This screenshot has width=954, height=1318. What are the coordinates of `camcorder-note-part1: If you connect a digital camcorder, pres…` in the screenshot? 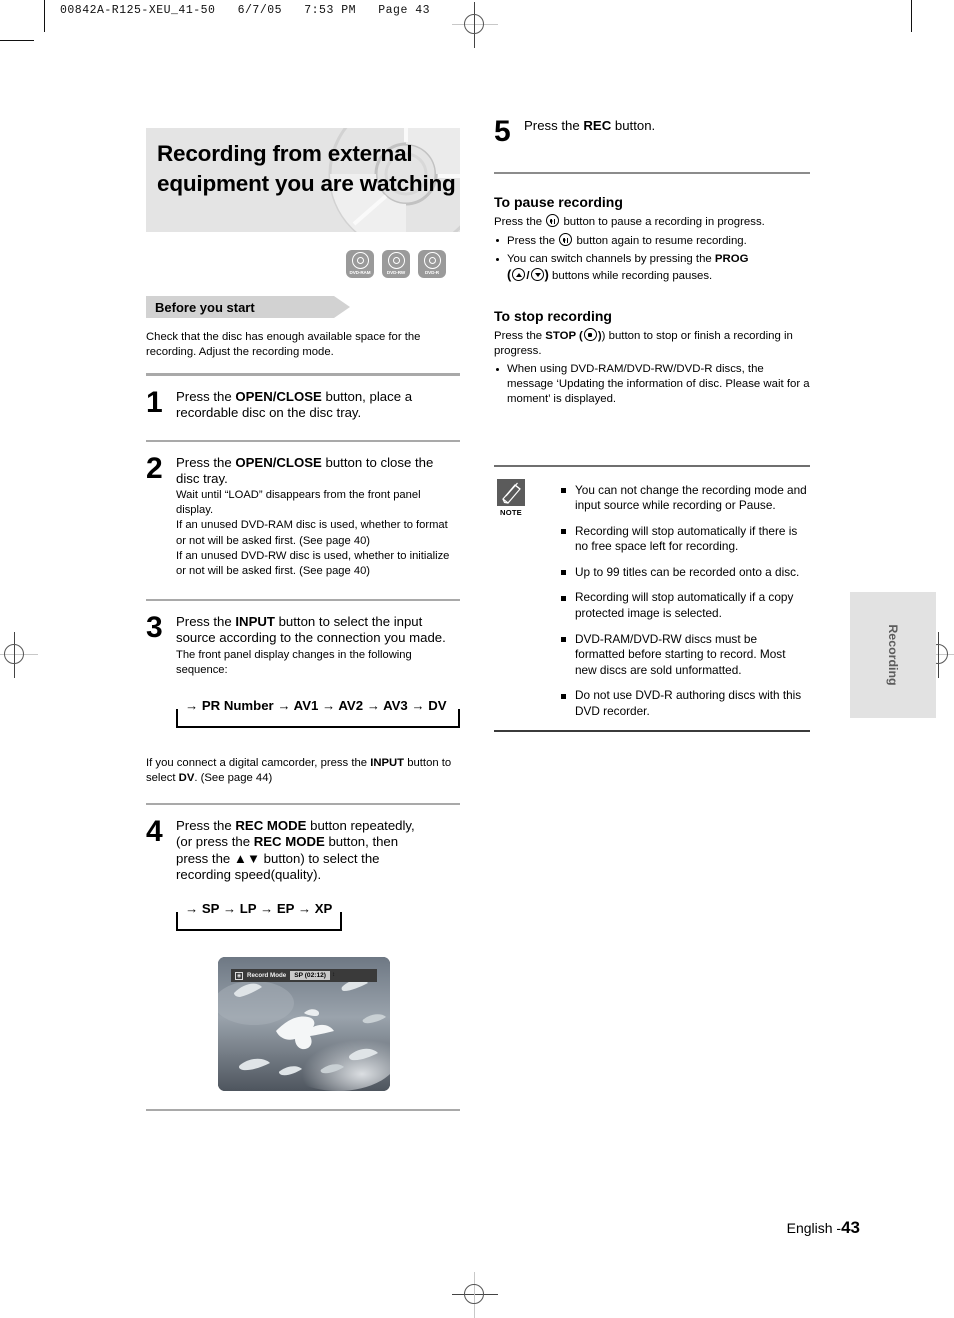 It's located at (258, 763).